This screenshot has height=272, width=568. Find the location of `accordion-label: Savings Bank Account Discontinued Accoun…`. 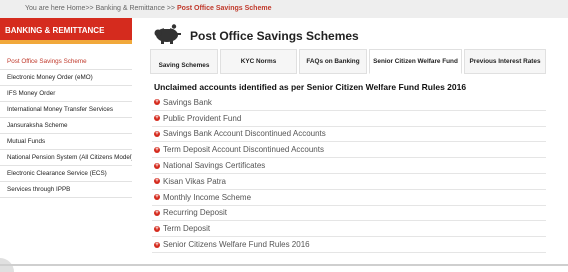

accordion-label: Savings Bank Account Discontinued Accoun… is located at coordinates (244, 134).